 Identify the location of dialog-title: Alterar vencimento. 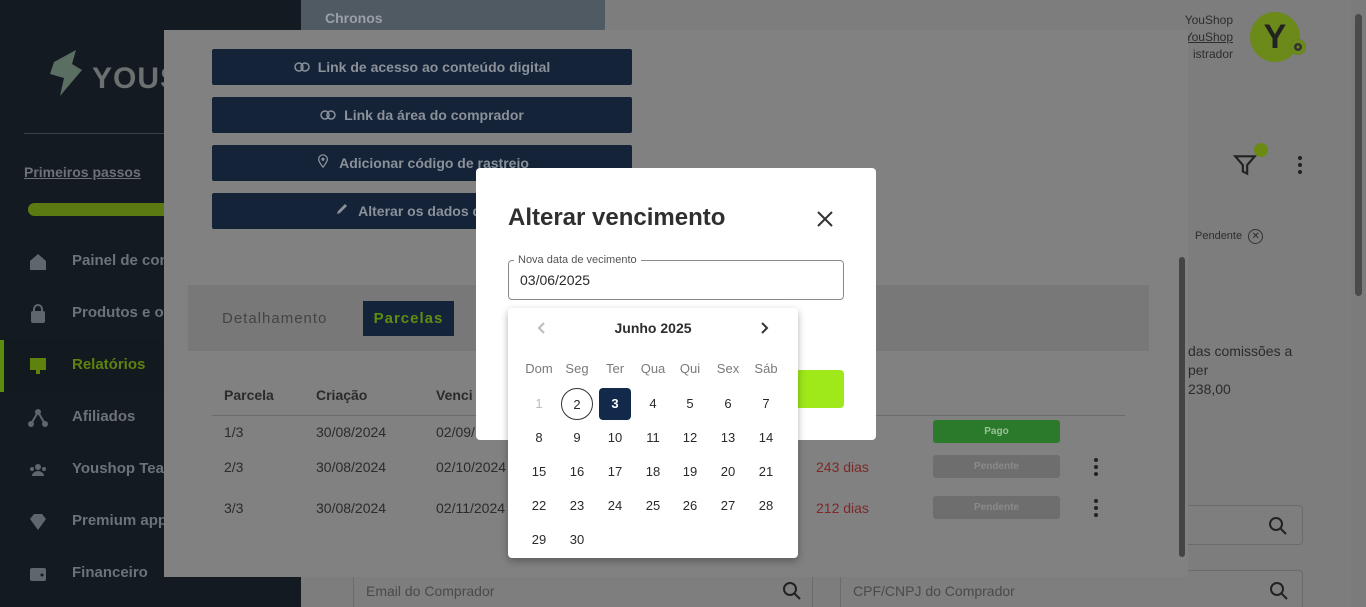
(617, 217).